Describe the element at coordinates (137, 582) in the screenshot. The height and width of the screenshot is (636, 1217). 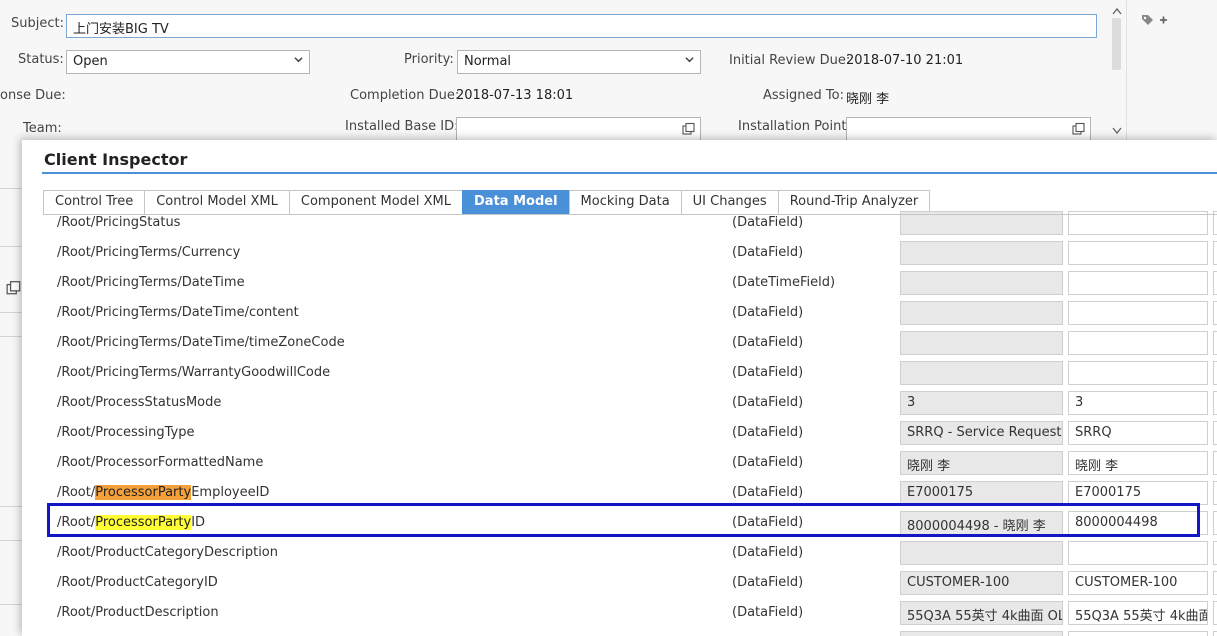
I see `path-prefix: /Root/ProductCategoryID` at that location.